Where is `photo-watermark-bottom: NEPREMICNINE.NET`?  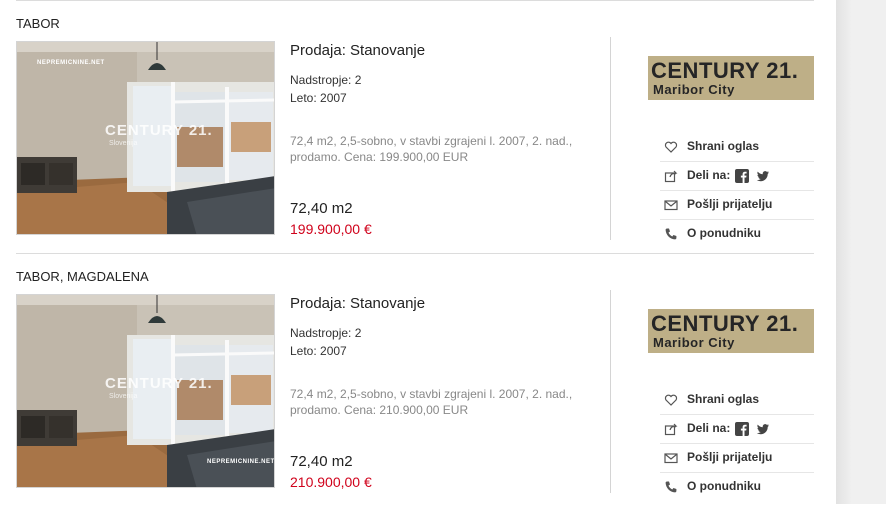
photo-watermark-bottom: NEPREMICNINE.NET is located at coordinates (241, 462).